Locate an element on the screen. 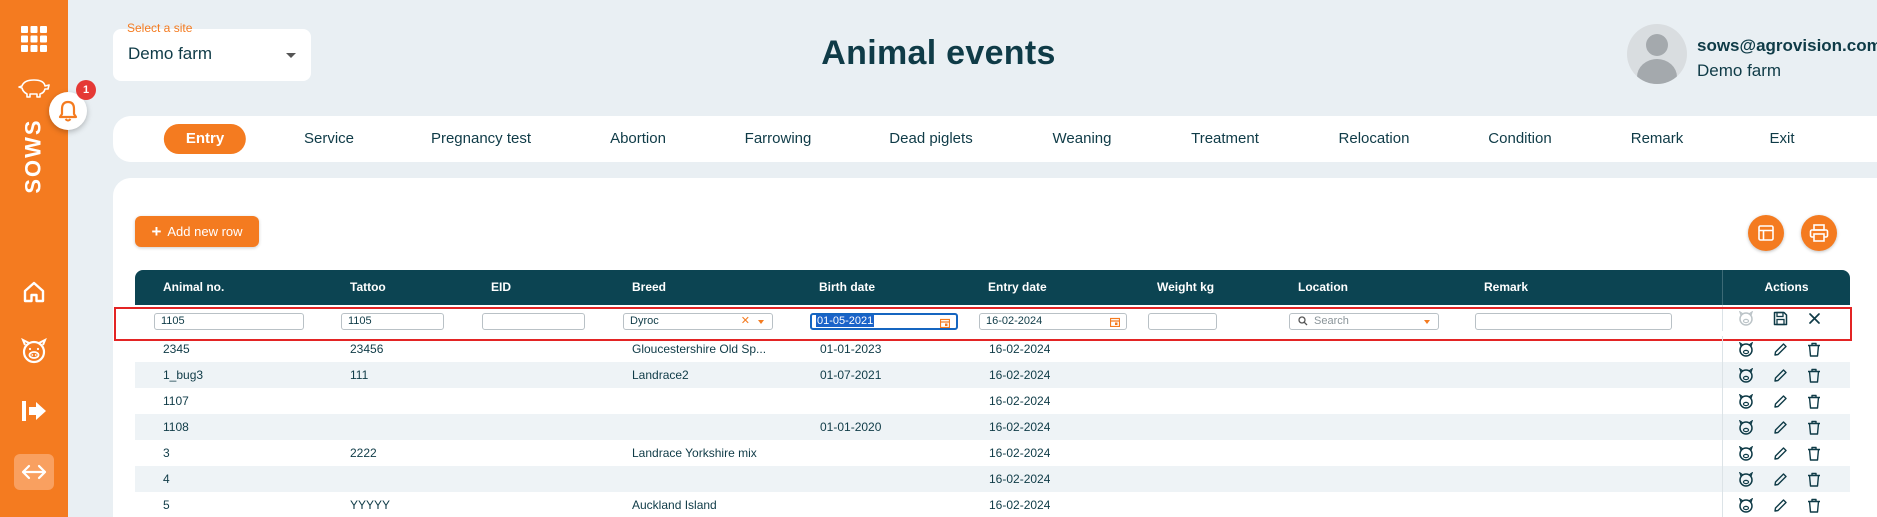 The width and height of the screenshot is (1877, 517). home-icon is located at coordinates (34, 292).